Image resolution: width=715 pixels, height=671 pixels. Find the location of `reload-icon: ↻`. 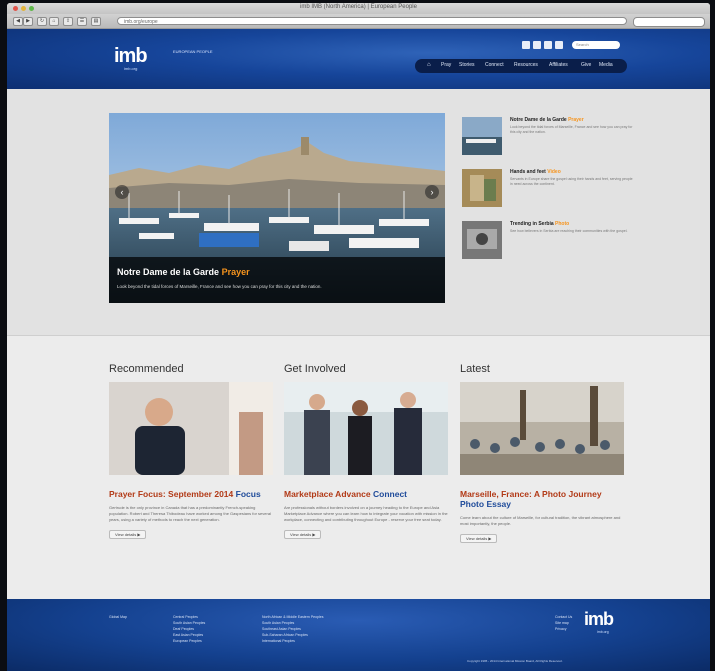

reload-icon: ↻ is located at coordinates (42, 21).